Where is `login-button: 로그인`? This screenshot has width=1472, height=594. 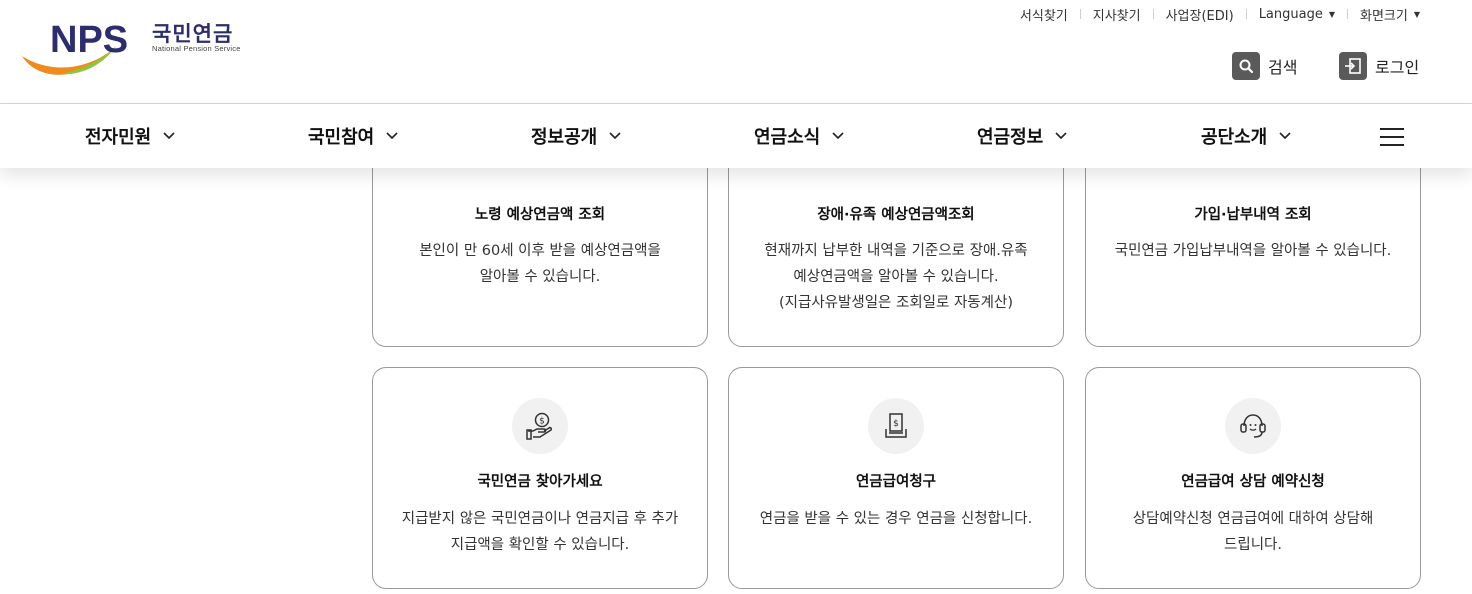 login-button: 로그인 is located at coordinates (1379, 66).